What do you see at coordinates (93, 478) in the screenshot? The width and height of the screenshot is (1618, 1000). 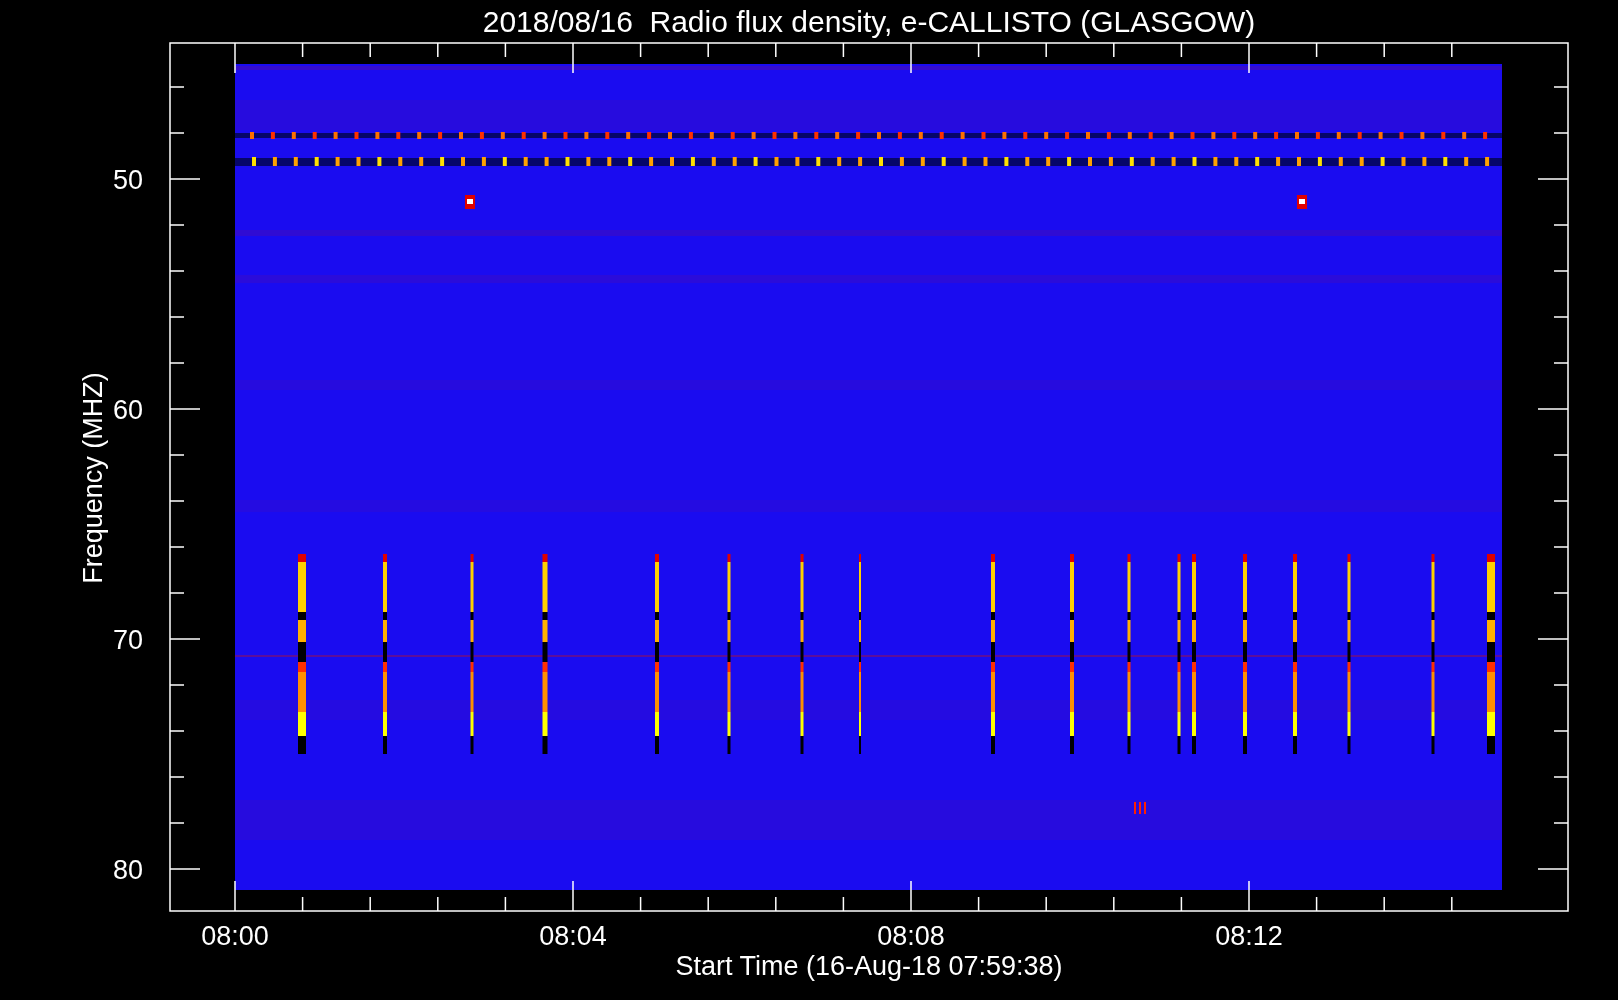 I see `y-axis-title: Frequency (MHZ)` at bounding box center [93, 478].